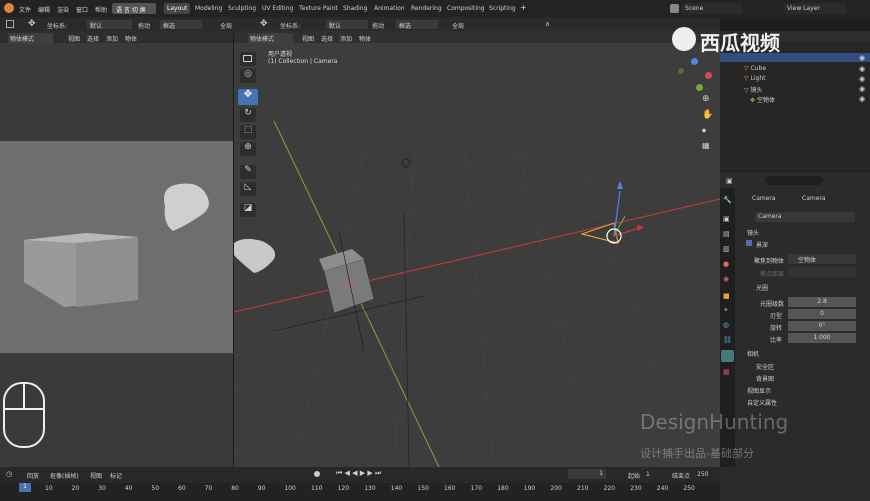 This screenshot has height=501, width=870. I want to click on section-camera: 相机, so click(753, 353).